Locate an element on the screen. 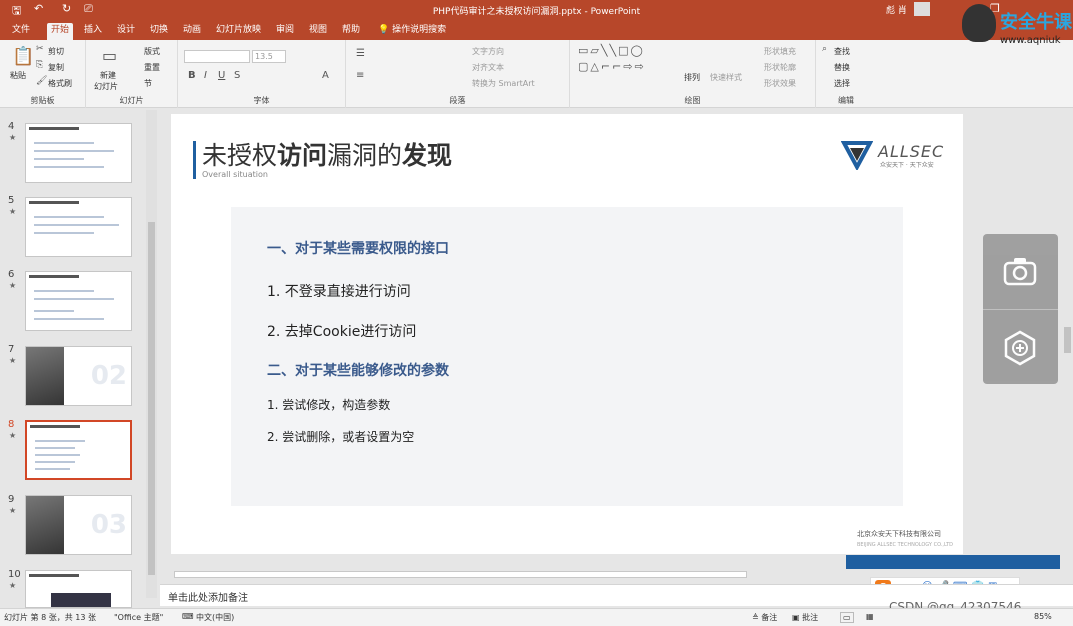  tab-slideshow: 幻灯片放映 is located at coordinates (238, 31).